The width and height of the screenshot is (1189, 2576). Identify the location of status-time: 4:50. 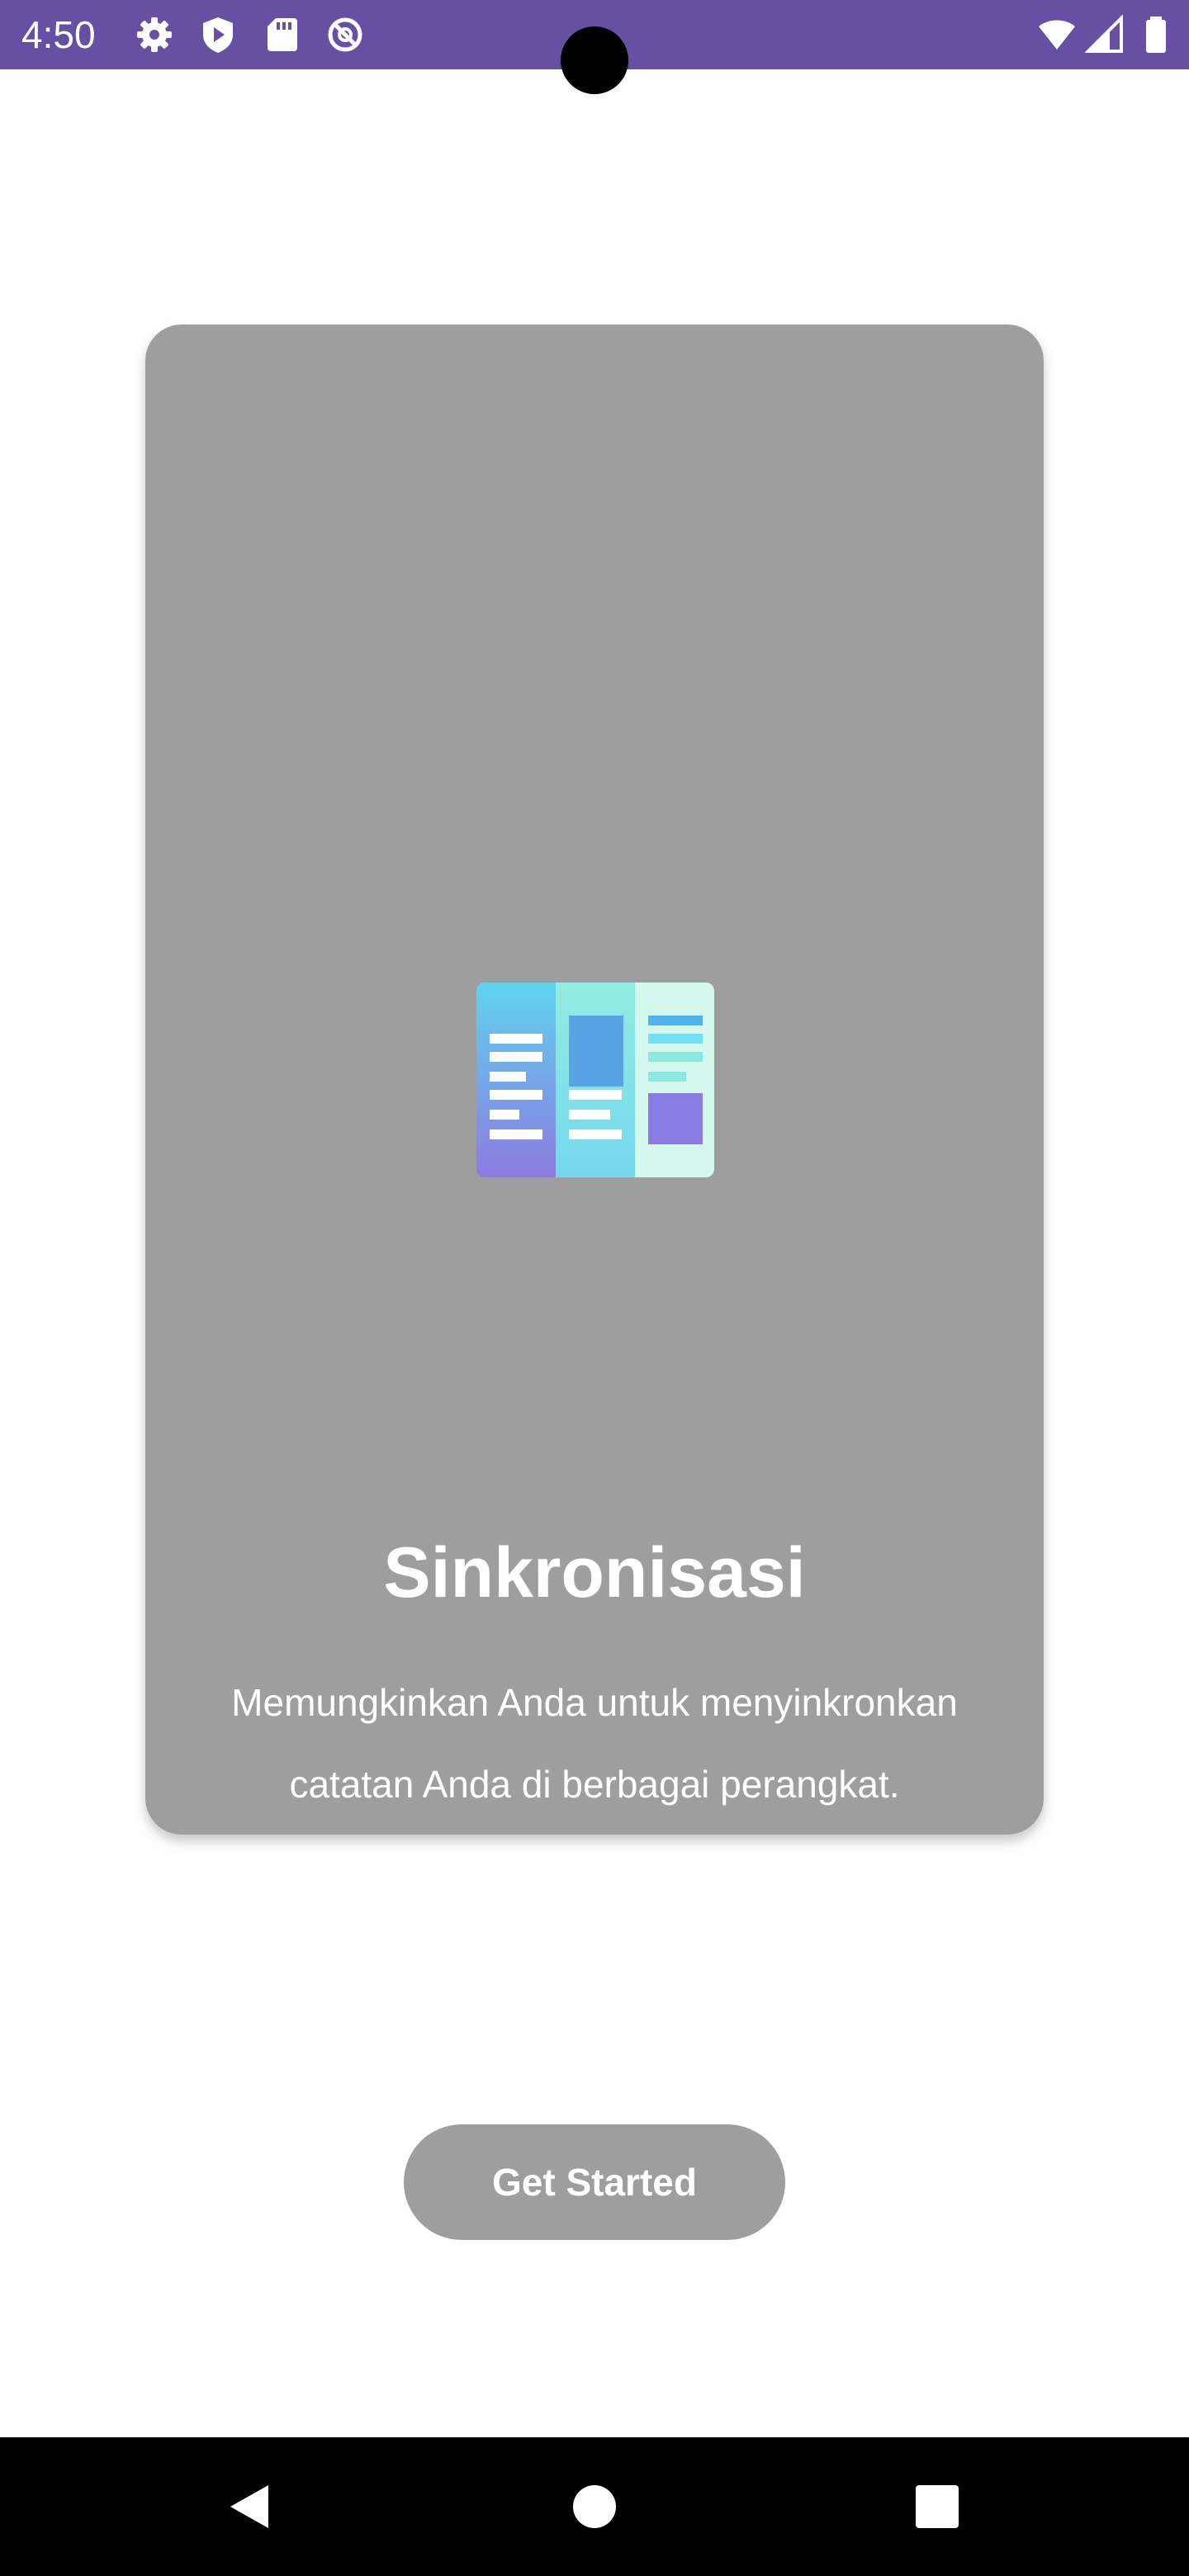
(58, 34).